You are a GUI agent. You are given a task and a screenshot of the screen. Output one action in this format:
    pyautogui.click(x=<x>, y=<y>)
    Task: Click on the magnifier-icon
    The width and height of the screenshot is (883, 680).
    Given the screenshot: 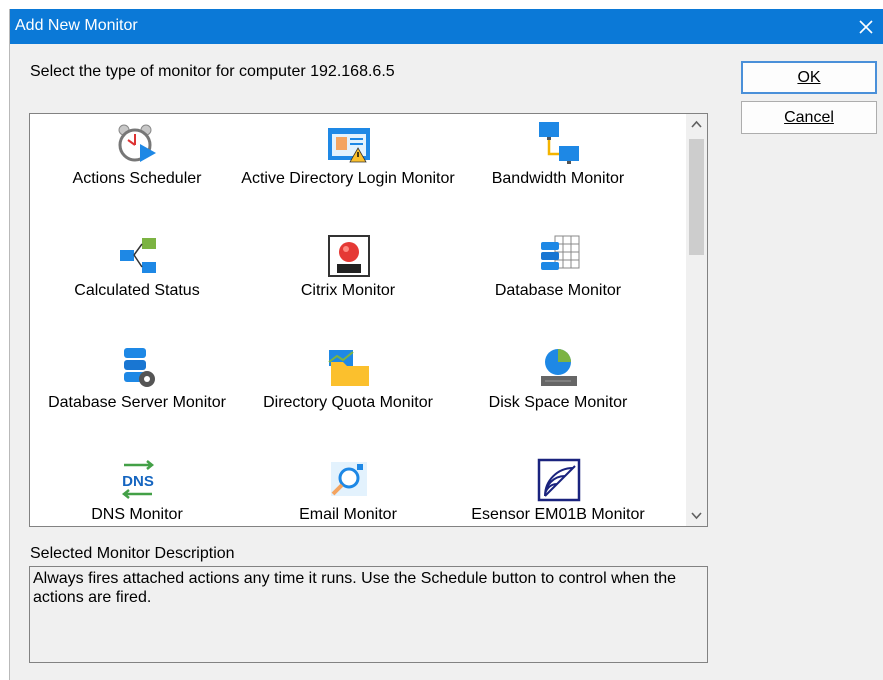 What is the action you would take?
    pyautogui.click(x=349, y=479)
    